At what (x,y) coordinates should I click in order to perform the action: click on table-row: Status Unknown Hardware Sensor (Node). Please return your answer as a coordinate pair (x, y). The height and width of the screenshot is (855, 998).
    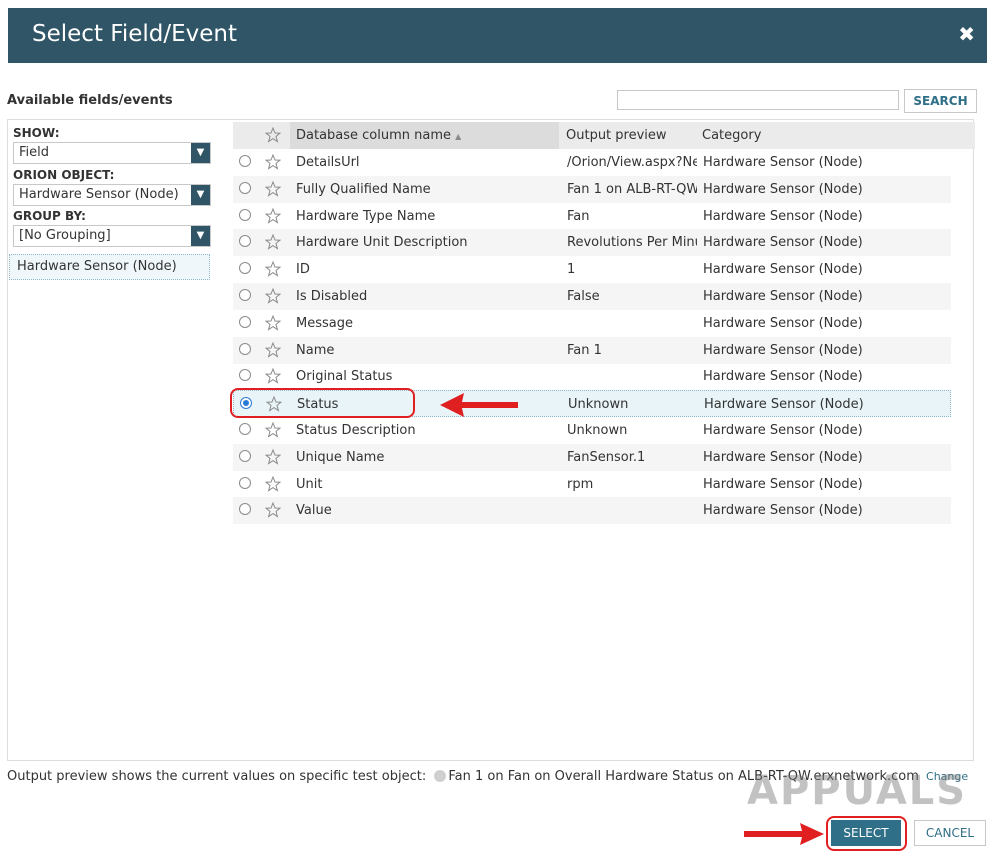
    Looking at the image, I should click on (592, 404).